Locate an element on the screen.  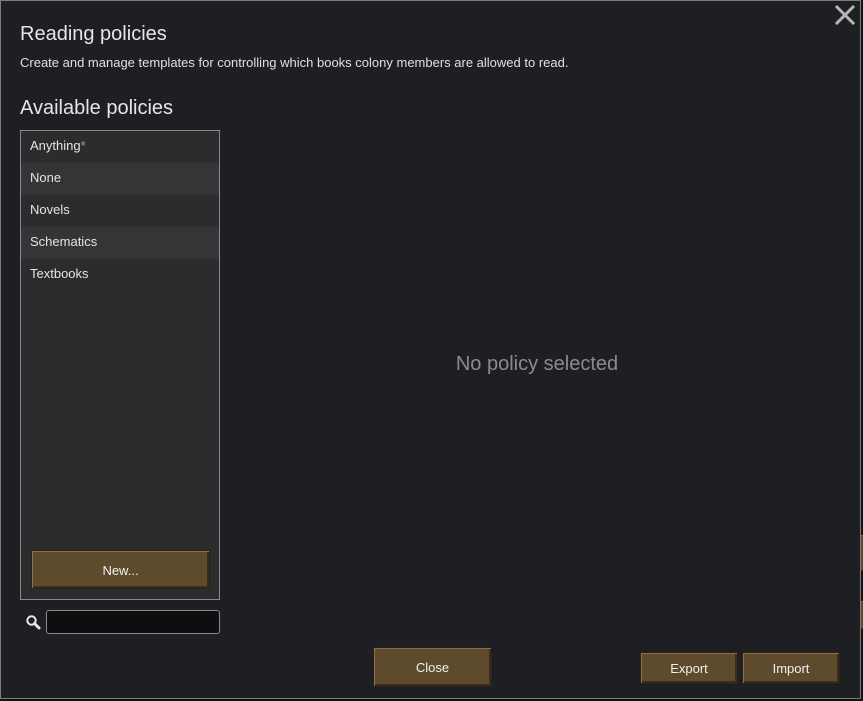
policy-item-textbooks: Textbooks is located at coordinates (120, 275).